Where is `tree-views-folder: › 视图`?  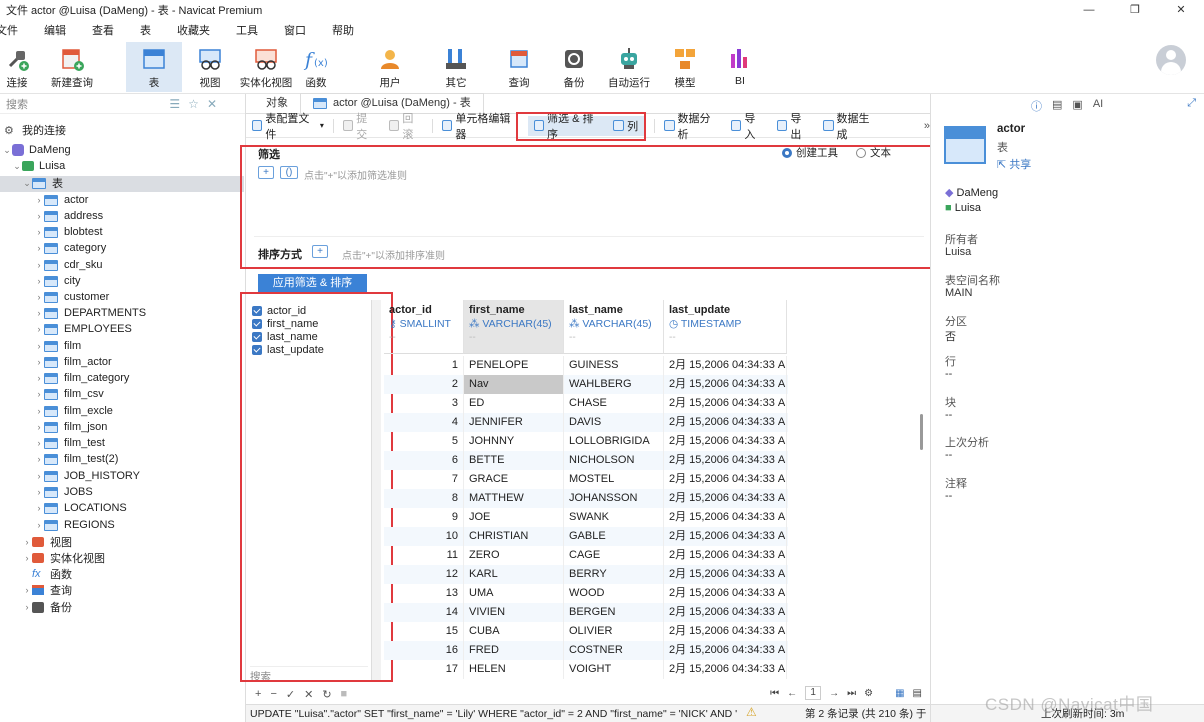 tree-views-folder: › 视图 is located at coordinates (47, 542).